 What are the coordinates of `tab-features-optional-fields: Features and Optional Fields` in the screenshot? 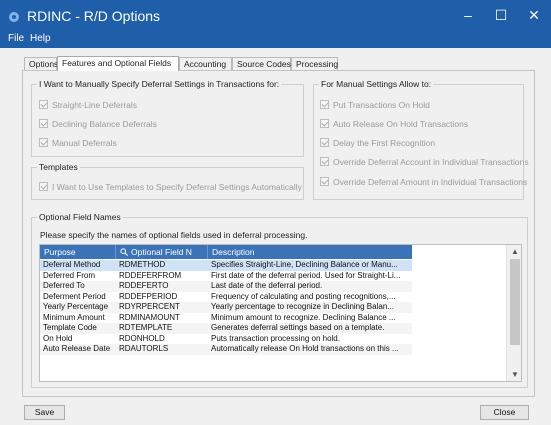 It's located at (118, 63).